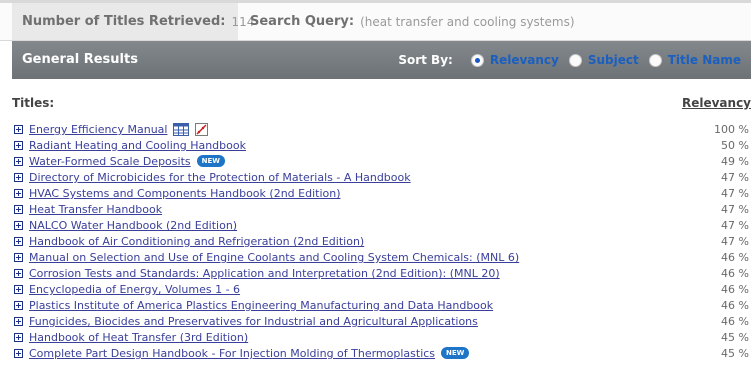 The width and height of the screenshot is (751, 365). I want to click on sort-option-label: Title Name, so click(704, 60).